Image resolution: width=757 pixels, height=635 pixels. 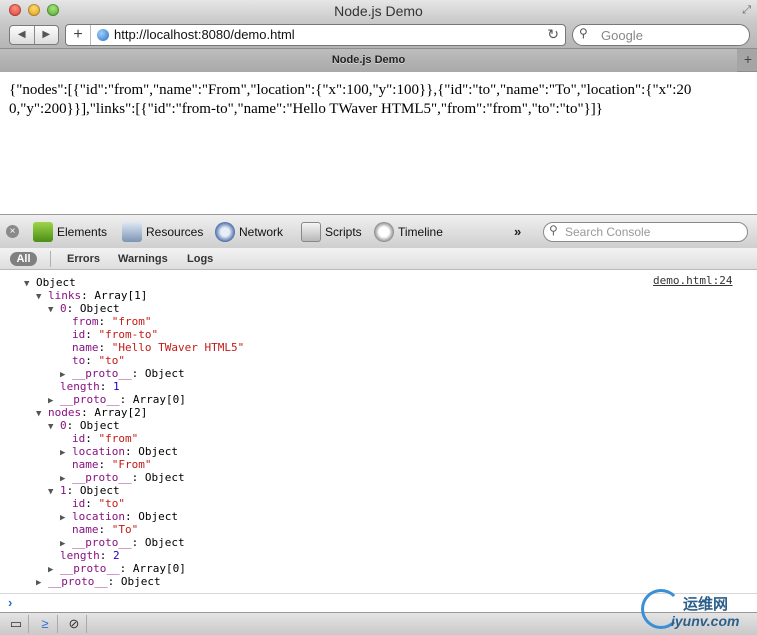 What do you see at coordinates (225, 232) in the screenshot?
I see `network-icon` at bounding box center [225, 232].